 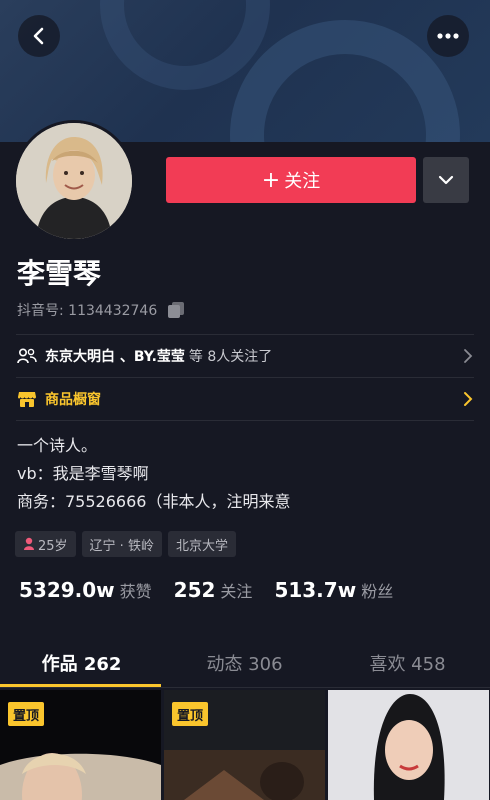 I want to click on more-options-button, so click(x=448, y=36).